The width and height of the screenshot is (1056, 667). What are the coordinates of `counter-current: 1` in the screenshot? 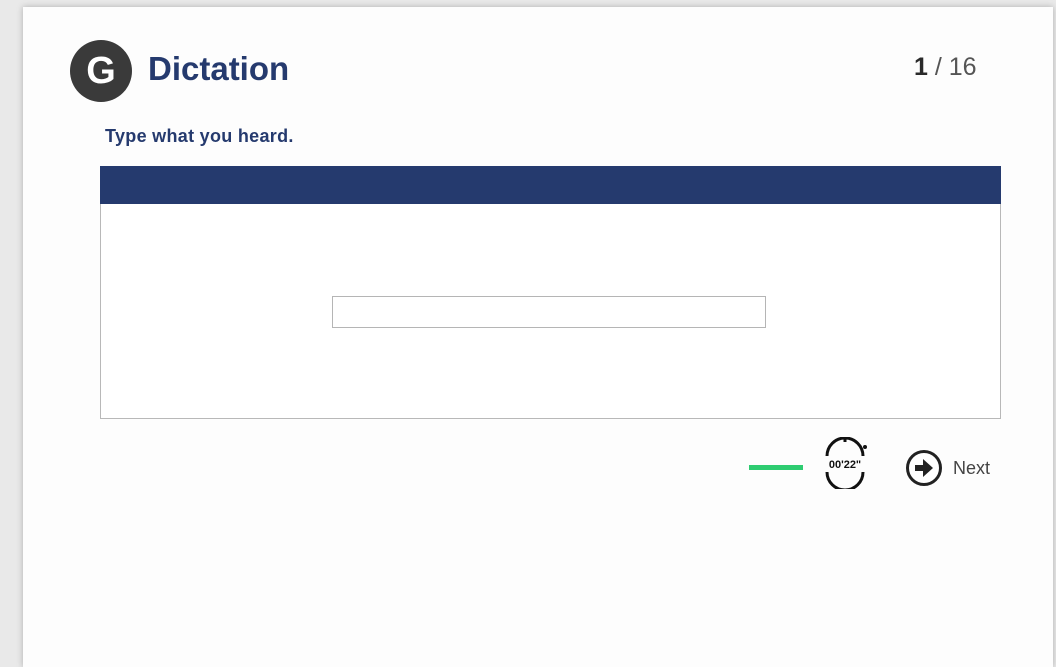 It's located at (921, 67).